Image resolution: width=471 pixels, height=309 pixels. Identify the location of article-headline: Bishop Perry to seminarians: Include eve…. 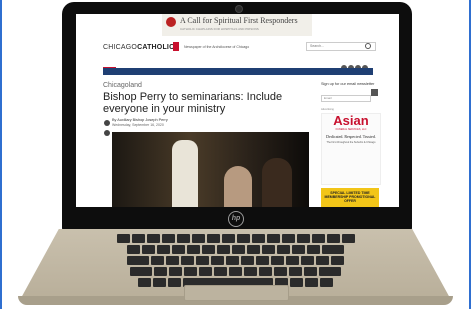
(193, 103).